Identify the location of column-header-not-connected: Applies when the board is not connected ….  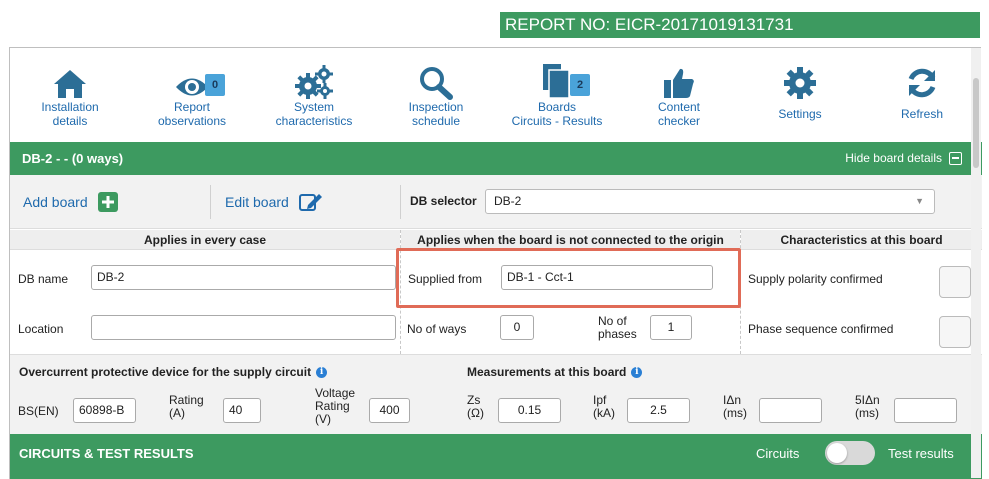
(570, 240).